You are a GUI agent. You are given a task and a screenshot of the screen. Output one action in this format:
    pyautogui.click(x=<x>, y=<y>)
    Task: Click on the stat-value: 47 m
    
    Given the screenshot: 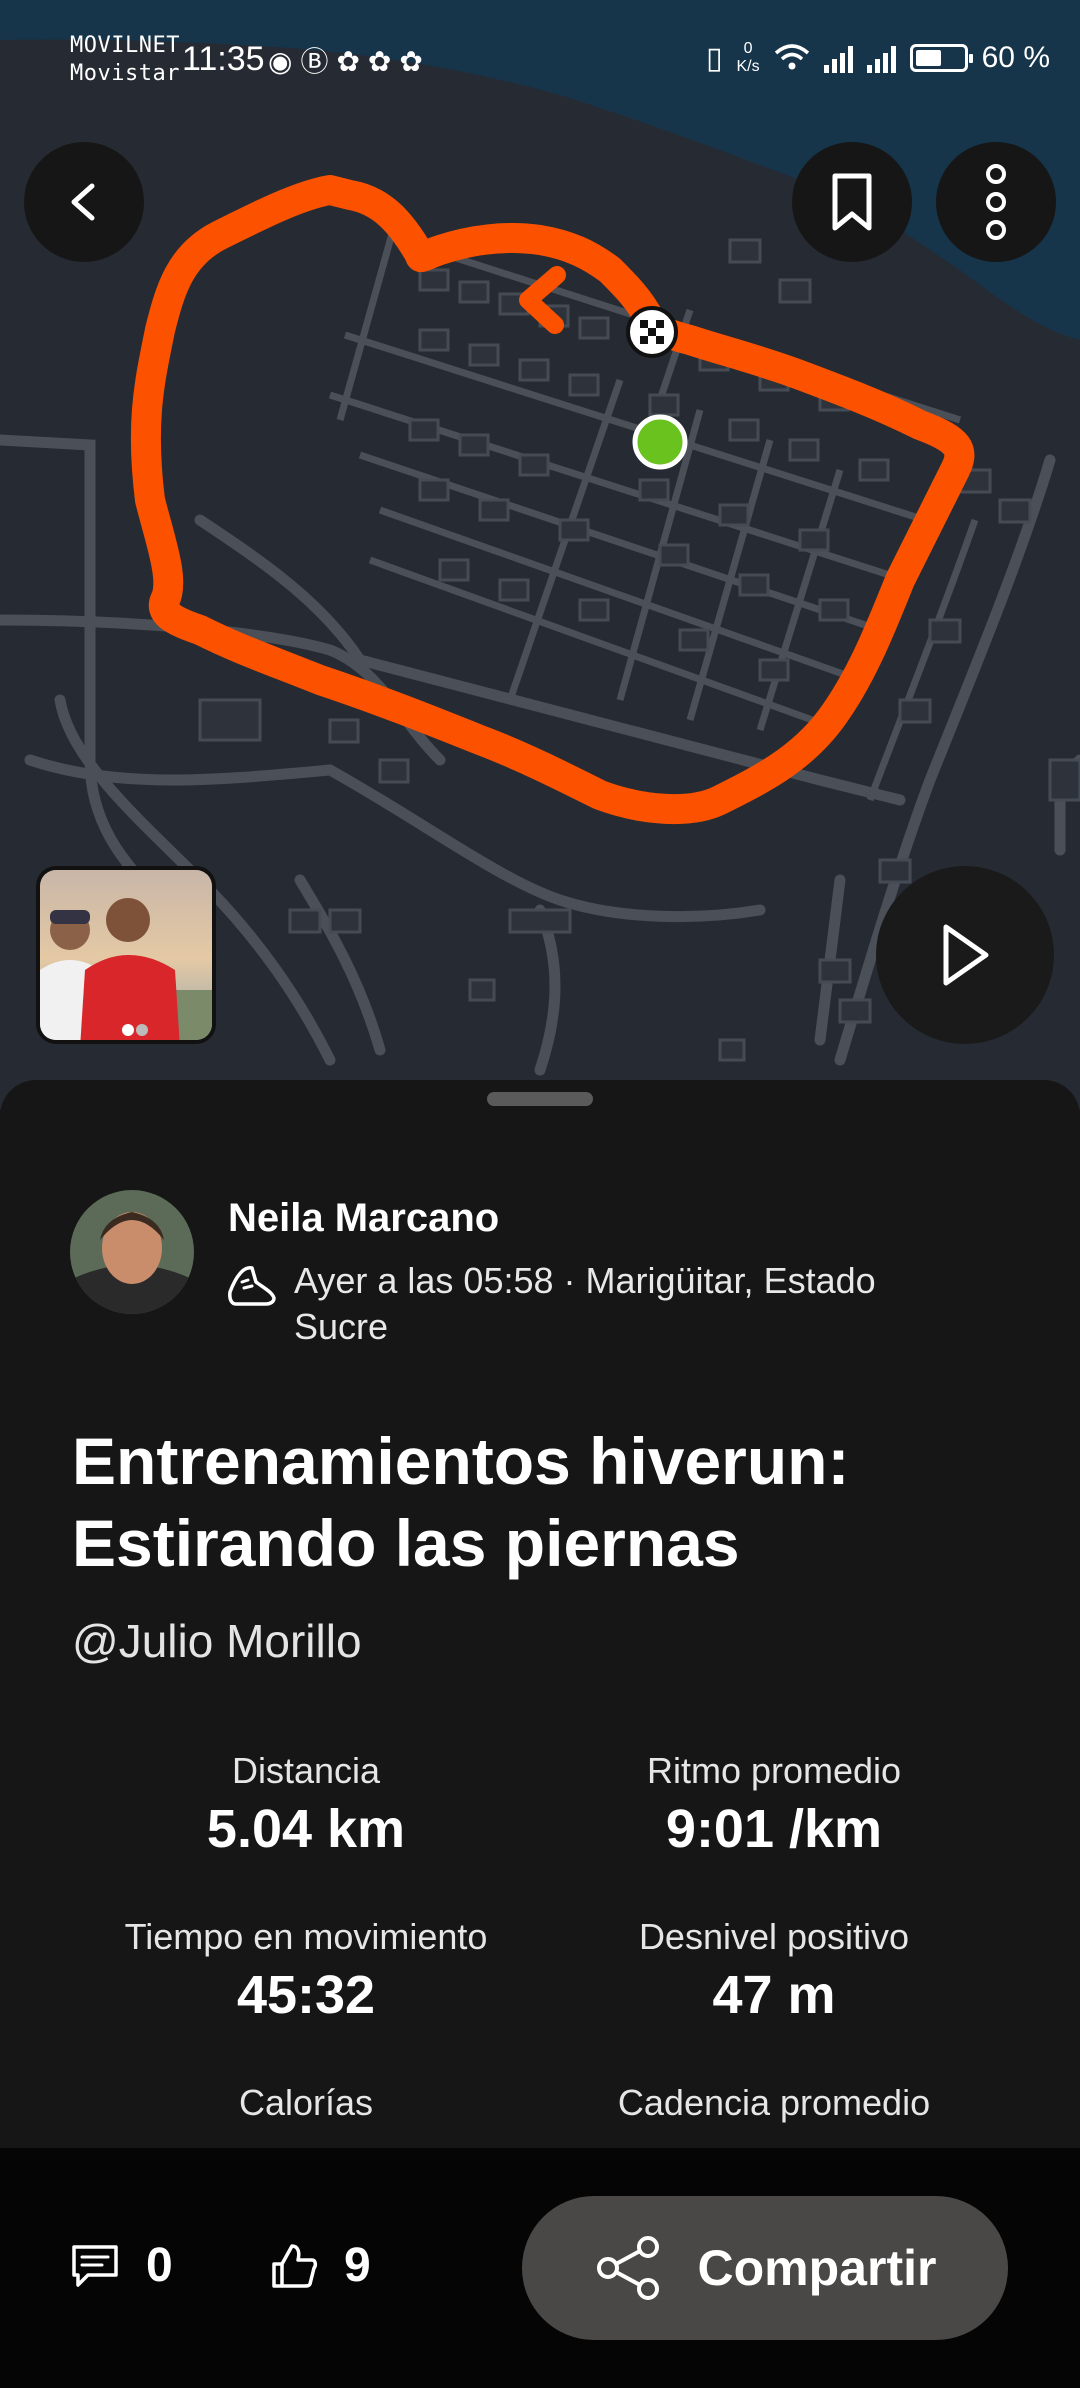 What is the action you would take?
    pyautogui.click(x=774, y=1995)
    